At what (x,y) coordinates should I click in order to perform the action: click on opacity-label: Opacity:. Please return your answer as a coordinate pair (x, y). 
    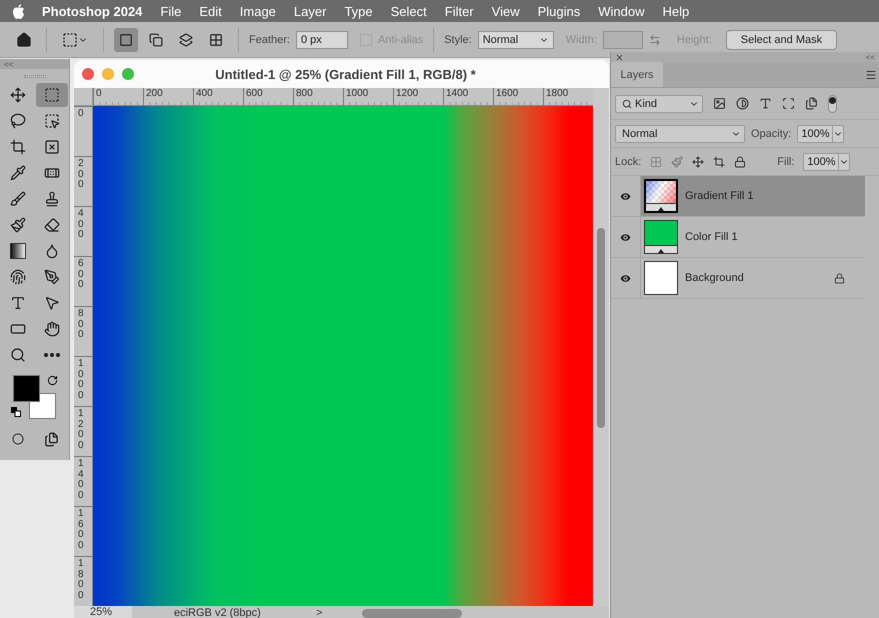
    Looking at the image, I should click on (771, 134).